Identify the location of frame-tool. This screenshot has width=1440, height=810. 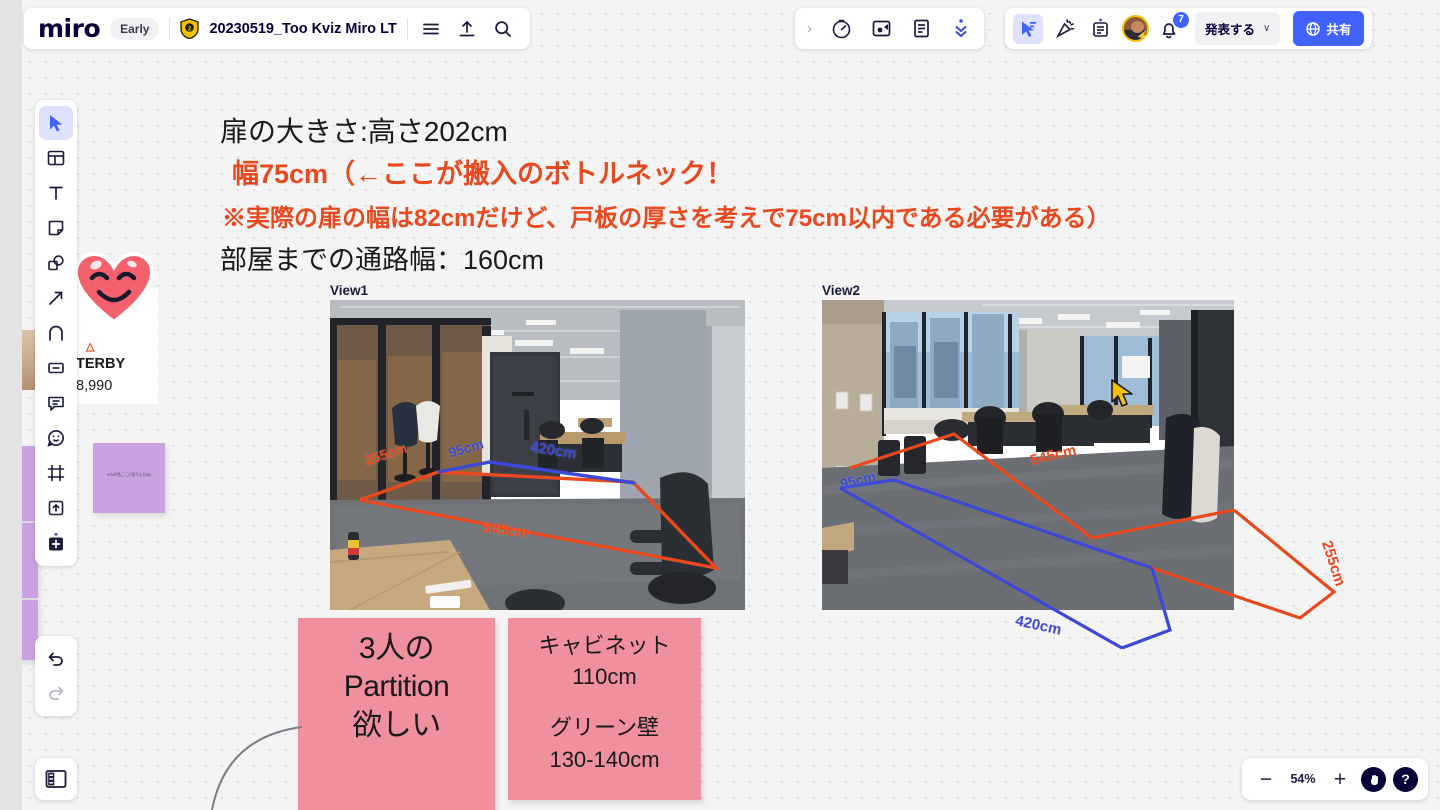
(56, 473).